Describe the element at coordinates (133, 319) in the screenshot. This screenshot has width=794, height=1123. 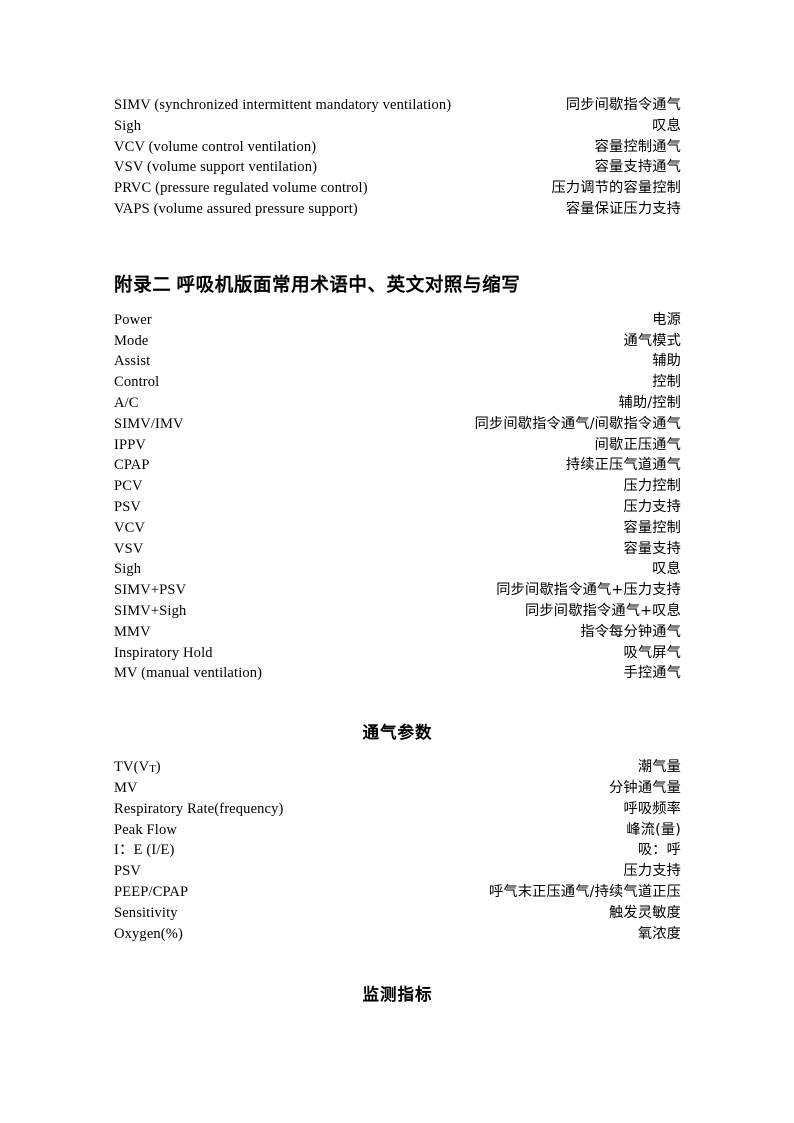
I see `term-english: Power` at that location.